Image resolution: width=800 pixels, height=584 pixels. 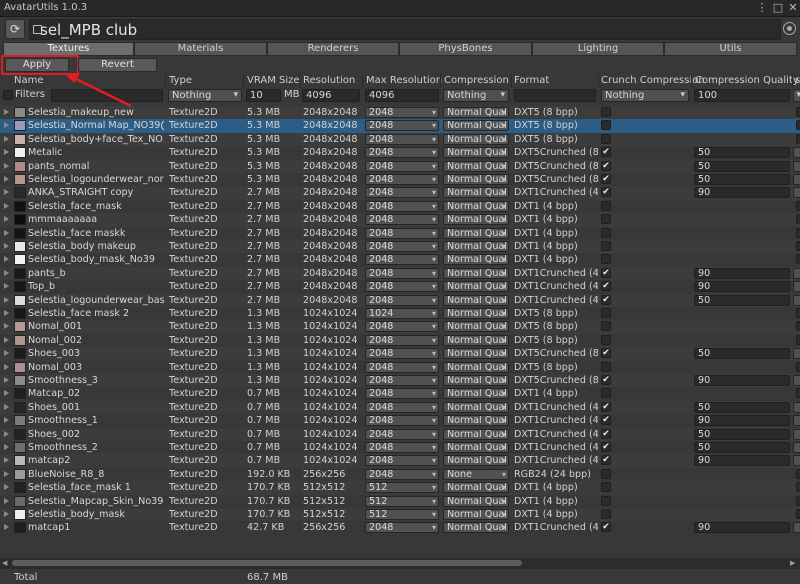 I want to click on texture-name: Shoes_002, so click(x=96, y=434).